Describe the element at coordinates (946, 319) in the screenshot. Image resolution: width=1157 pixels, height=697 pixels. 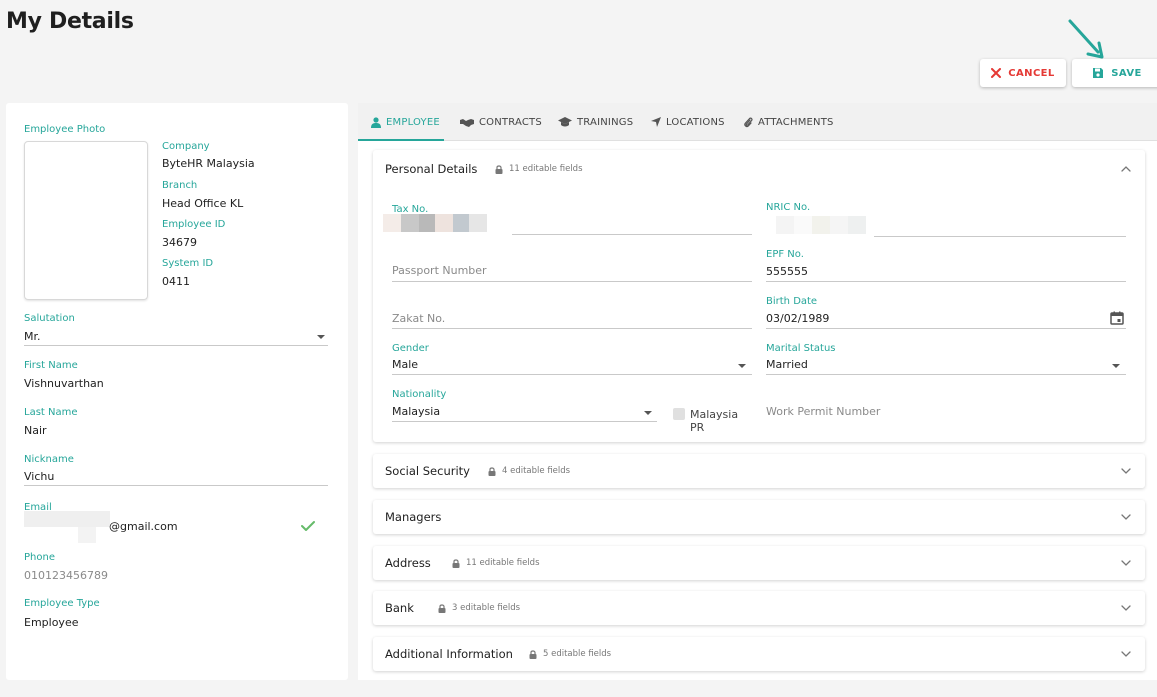
I see `birth-date-input: 03/02/1989` at that location.